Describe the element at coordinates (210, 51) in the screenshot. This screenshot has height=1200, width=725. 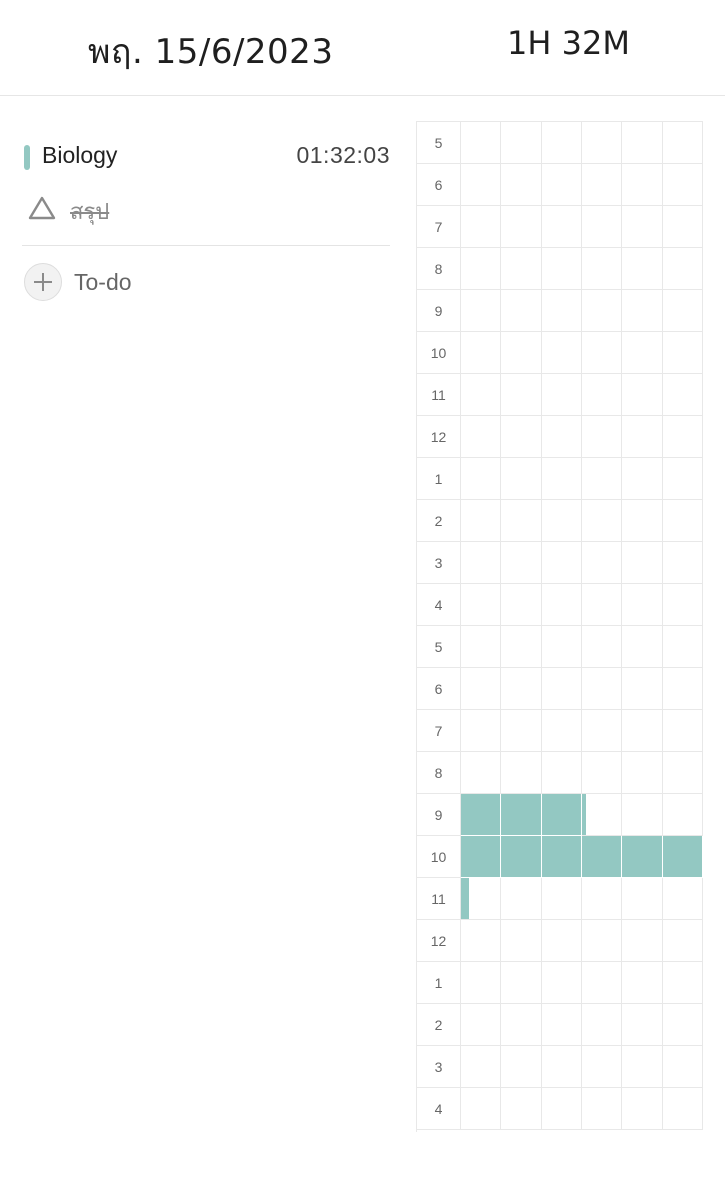
I see `date-title: พฤ. 15/6/2023` at that location.